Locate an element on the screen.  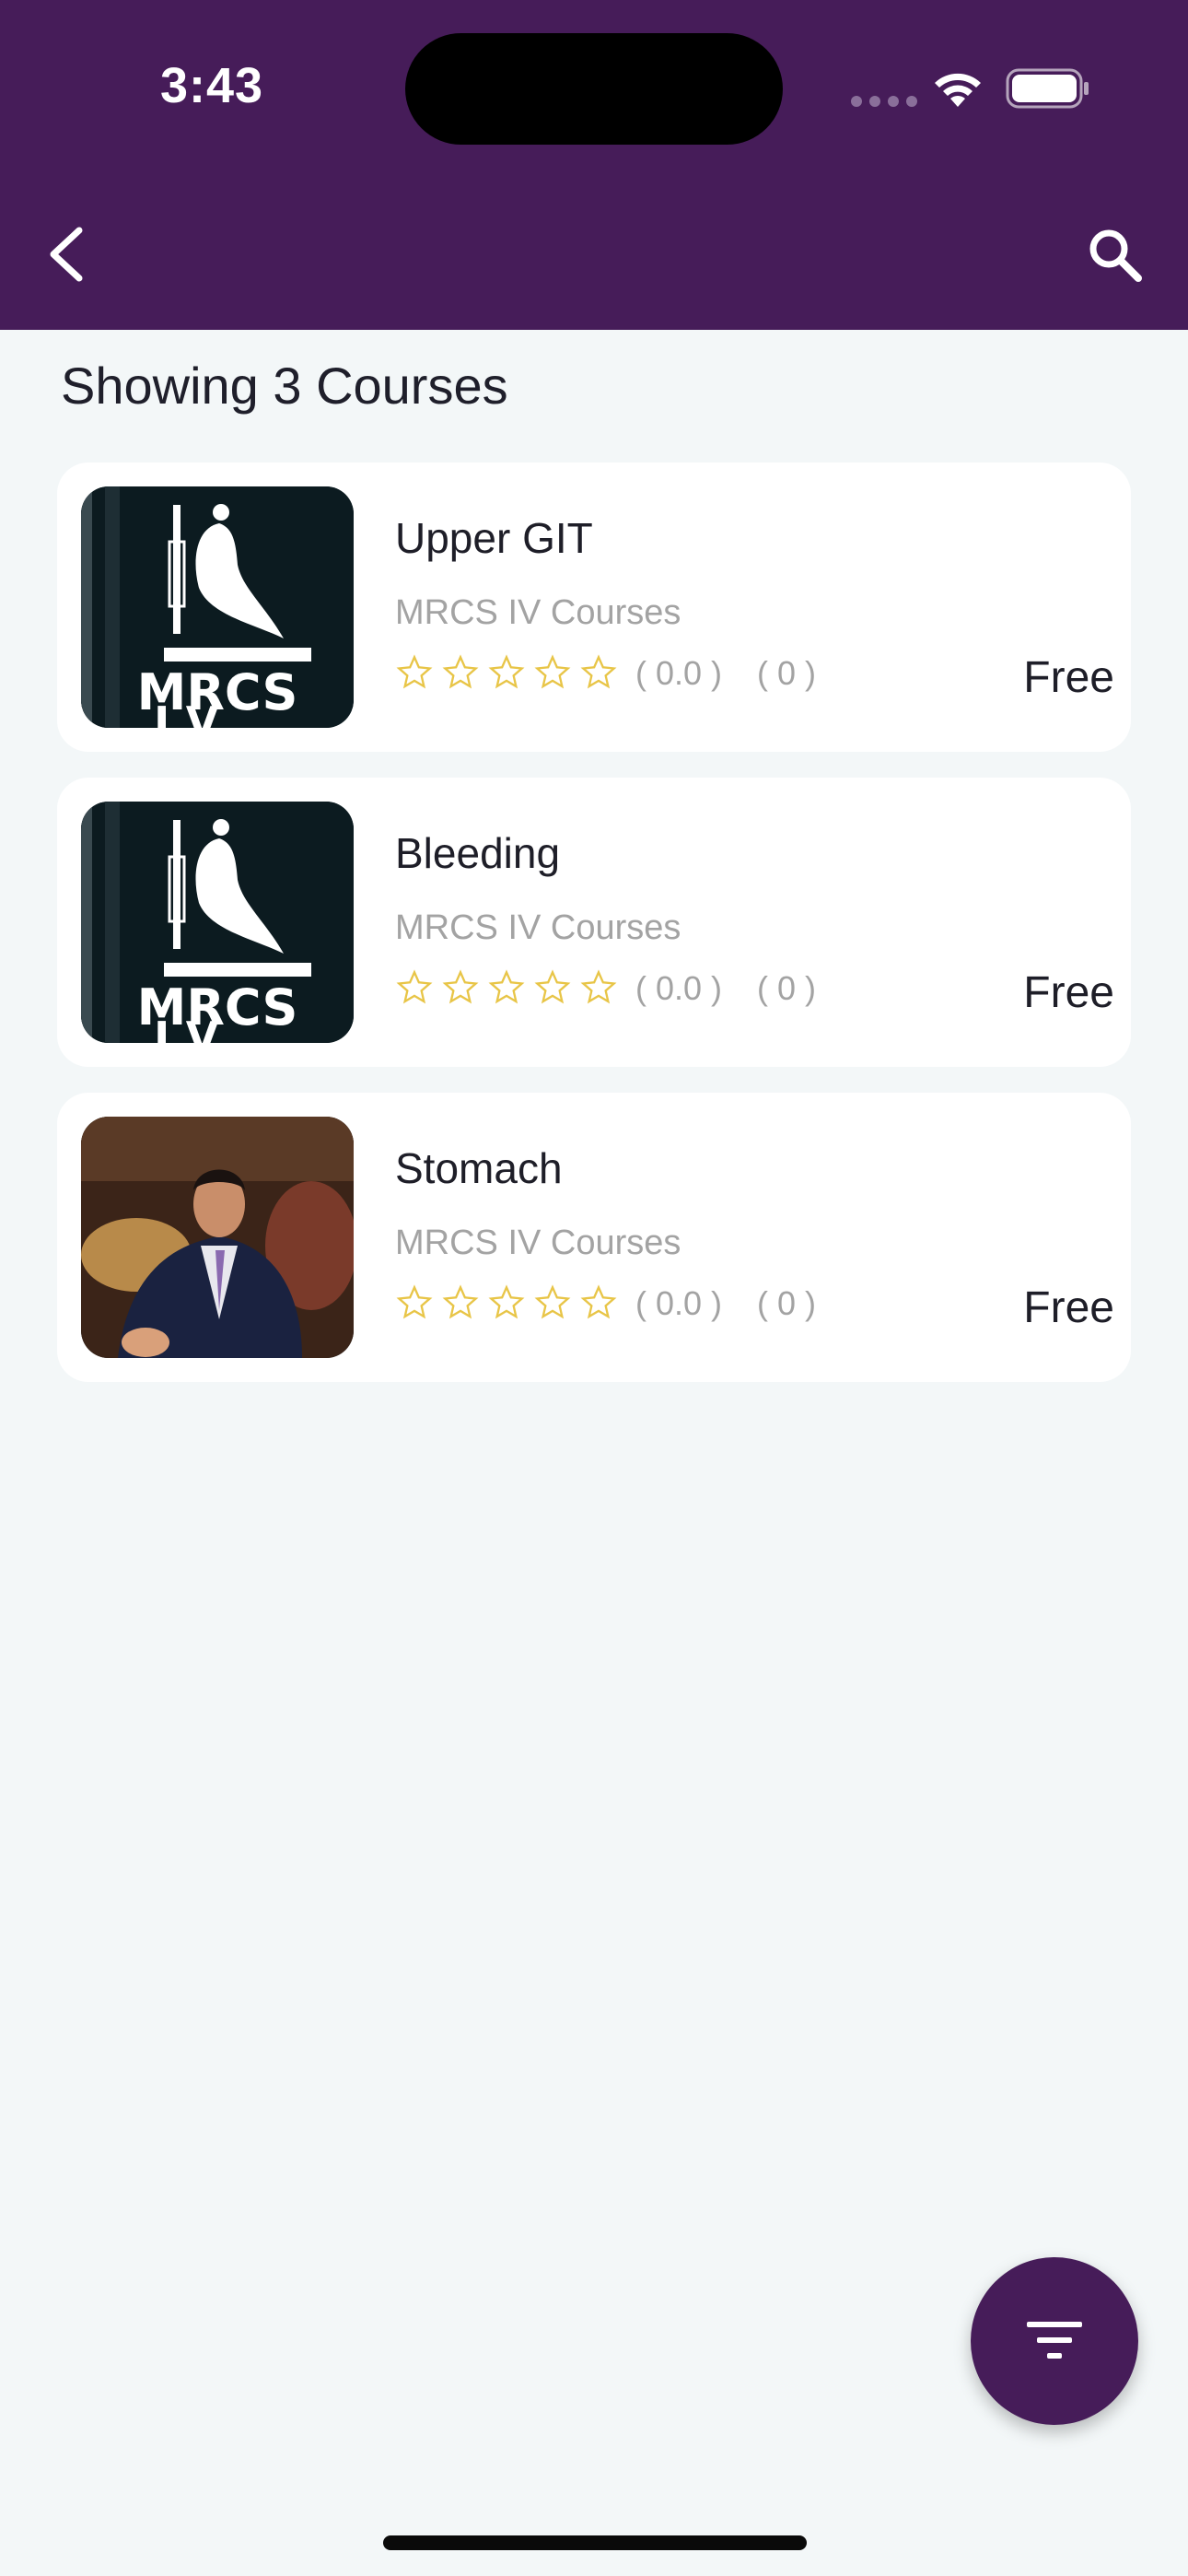
filter-button is located at coordinates (1054, 2341).